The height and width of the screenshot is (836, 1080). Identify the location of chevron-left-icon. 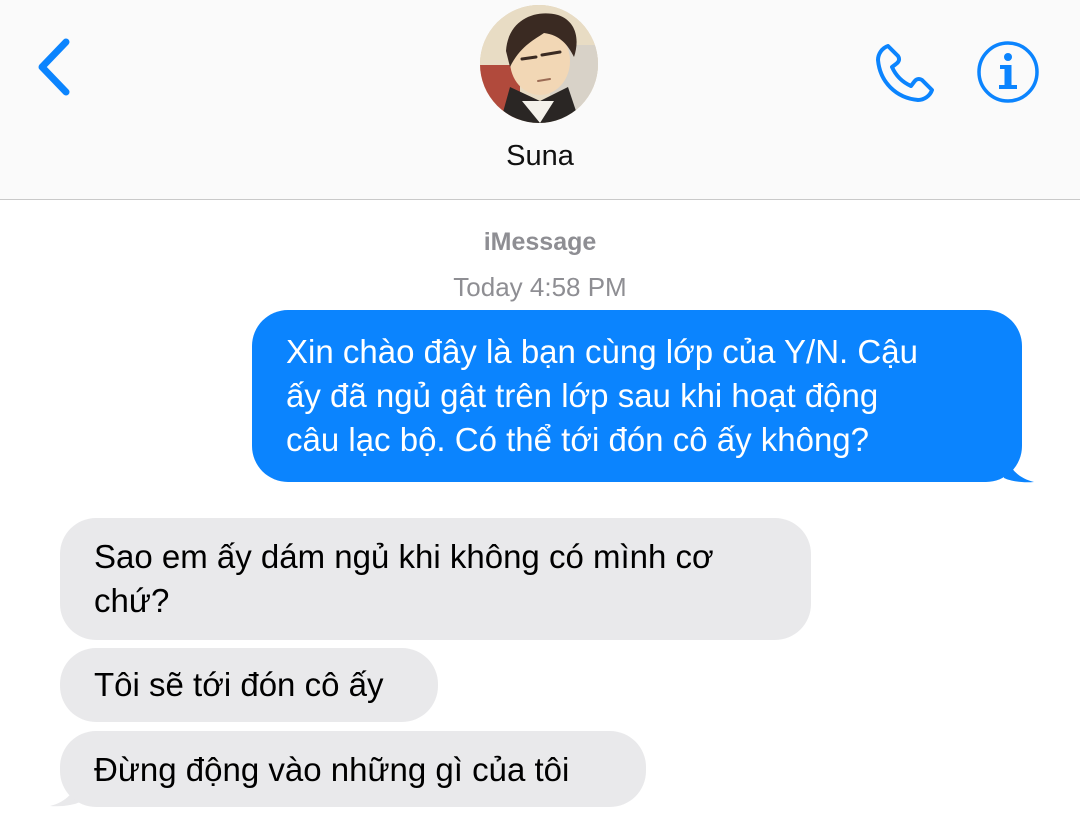
(54, 67).